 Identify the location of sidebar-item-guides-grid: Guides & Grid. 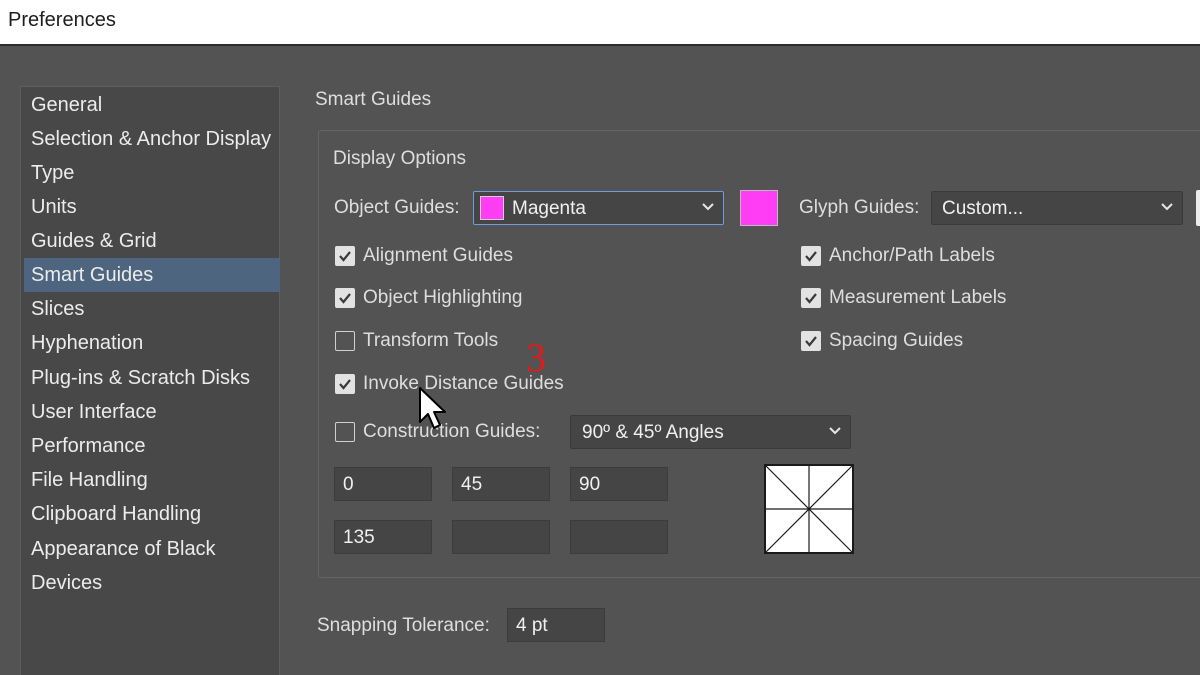
(152, 241).